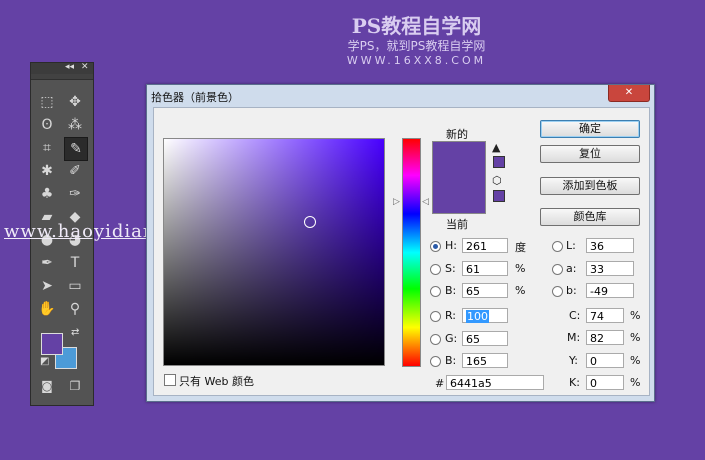 The width and height of the screenshot is (705, 460). I want to click on quick-mask-icon: ◙, so click(47, 386).